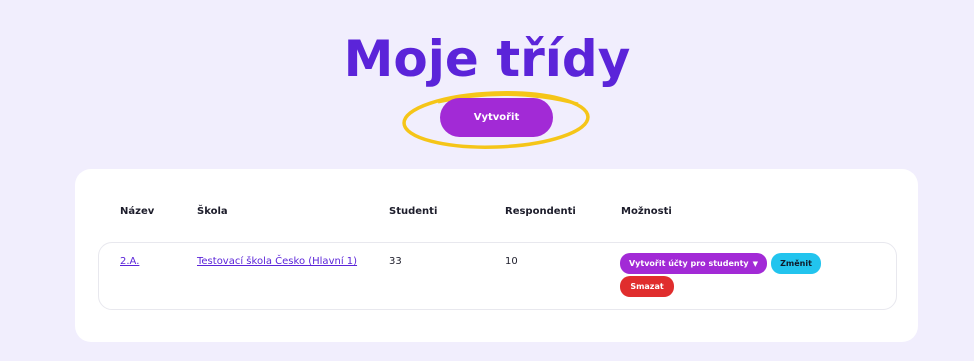 The height and width of the screenshot is (361, 974). What do you see at coordinates (413, 211) in the screenshot?
I see `column-header-students: Studenti` at bounding box center [413, 211].